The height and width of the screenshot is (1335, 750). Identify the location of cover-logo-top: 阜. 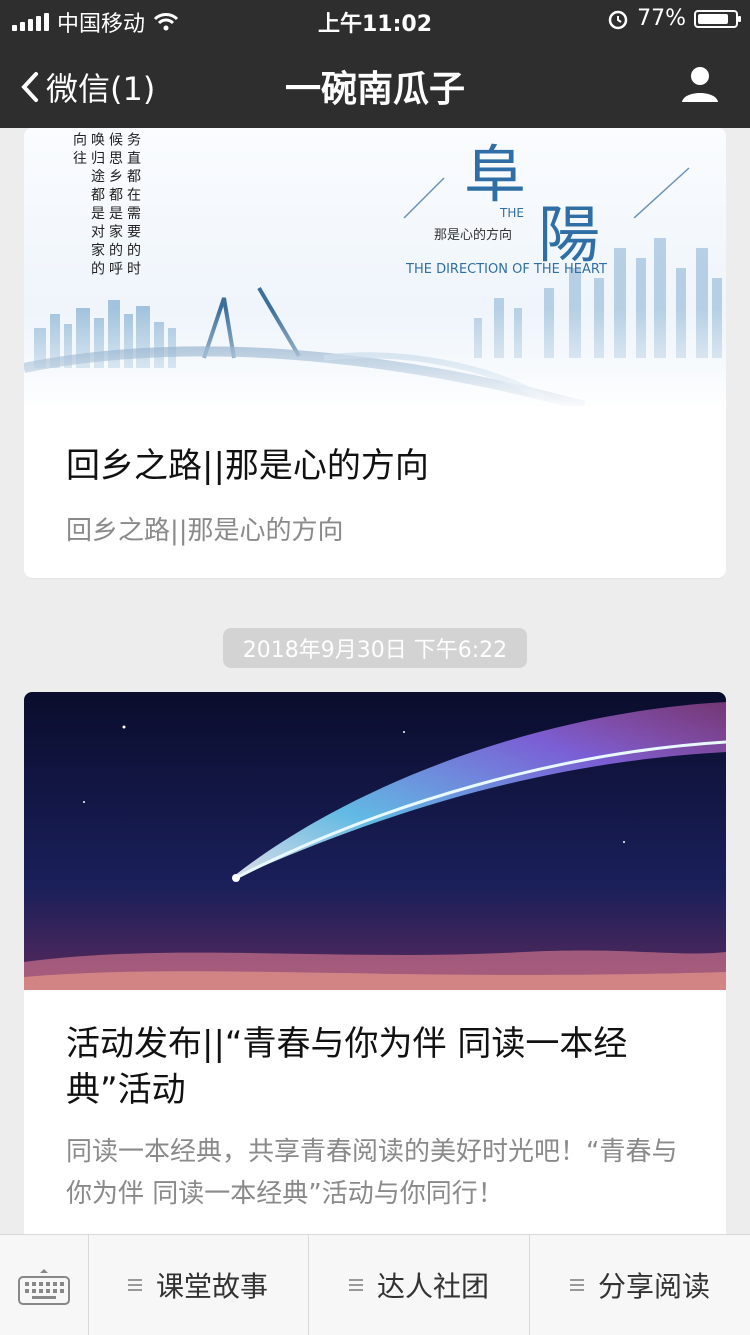
(495, 174).